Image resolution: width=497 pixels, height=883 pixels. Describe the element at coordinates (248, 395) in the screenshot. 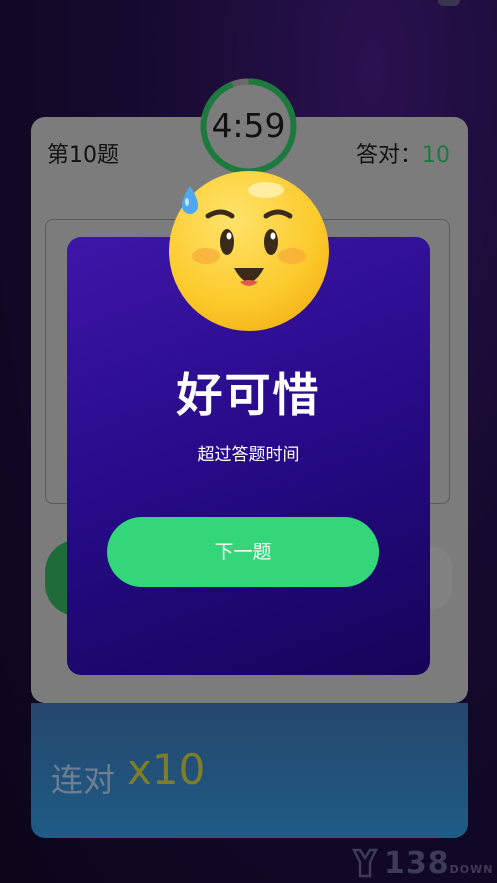

I see `dialog-title: 好可惜` at that location.